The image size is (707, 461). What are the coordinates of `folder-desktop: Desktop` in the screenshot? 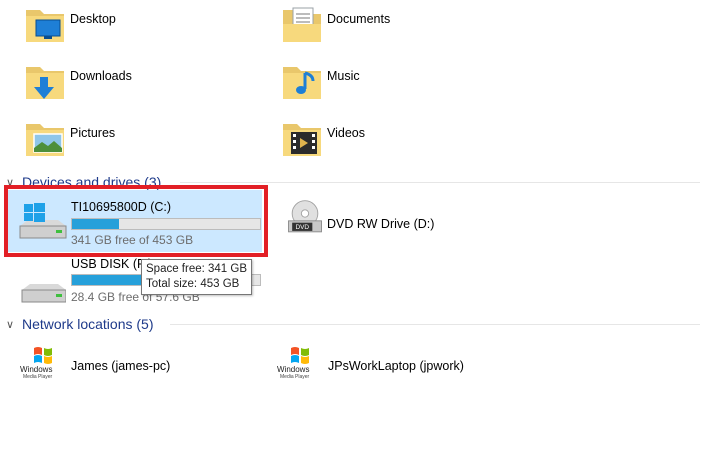 It's located at (122, 28).